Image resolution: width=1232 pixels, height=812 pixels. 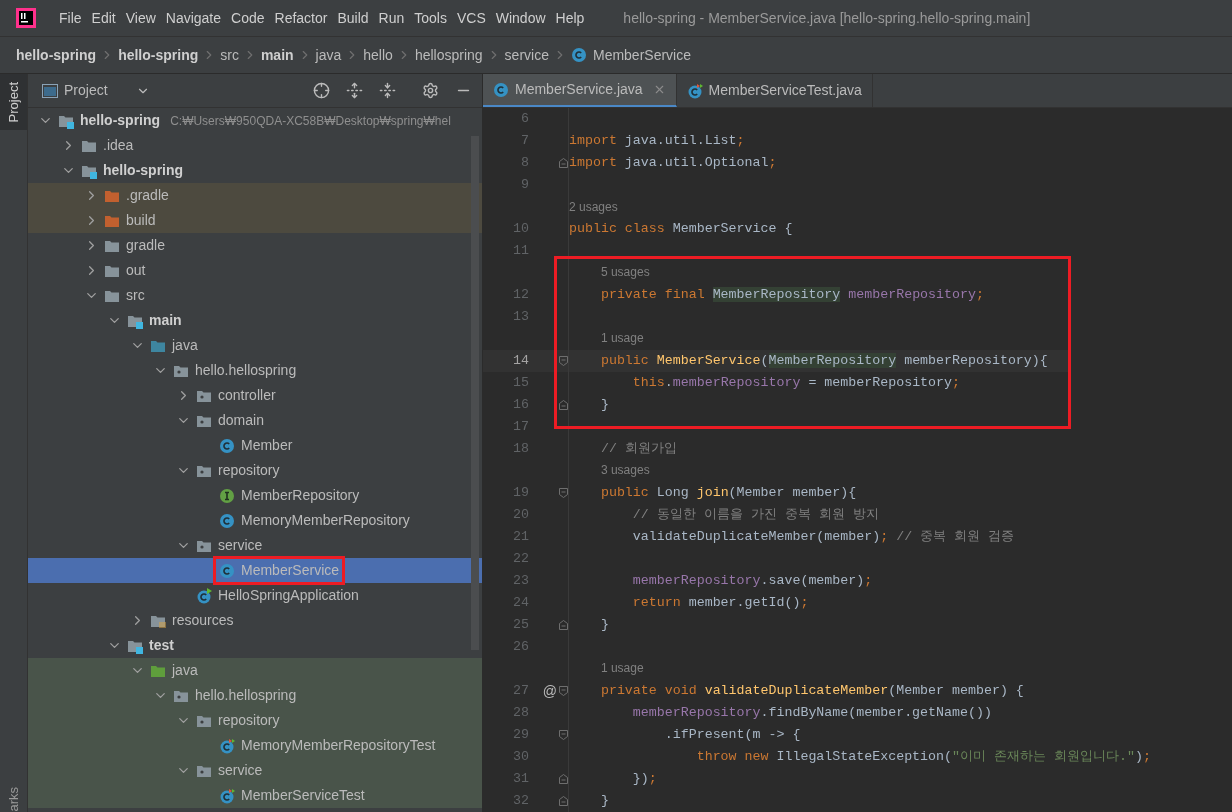 What do you see at coordinates (353, 18) in the screenshot?
I see `menu-item: Build` at bounding box center [353, 18].